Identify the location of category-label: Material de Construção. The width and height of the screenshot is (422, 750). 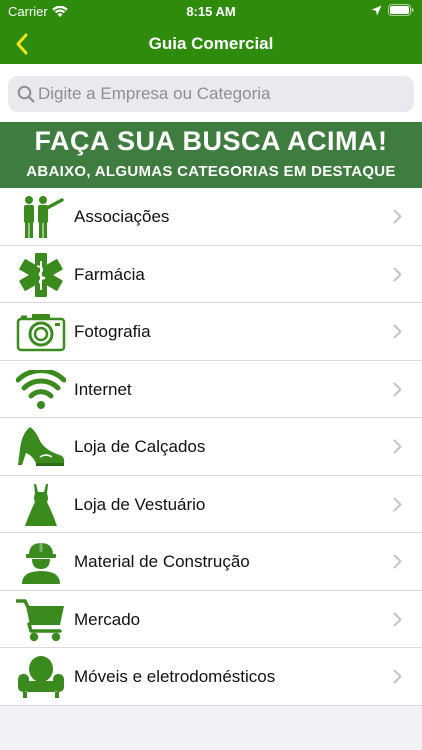
(162, 561).